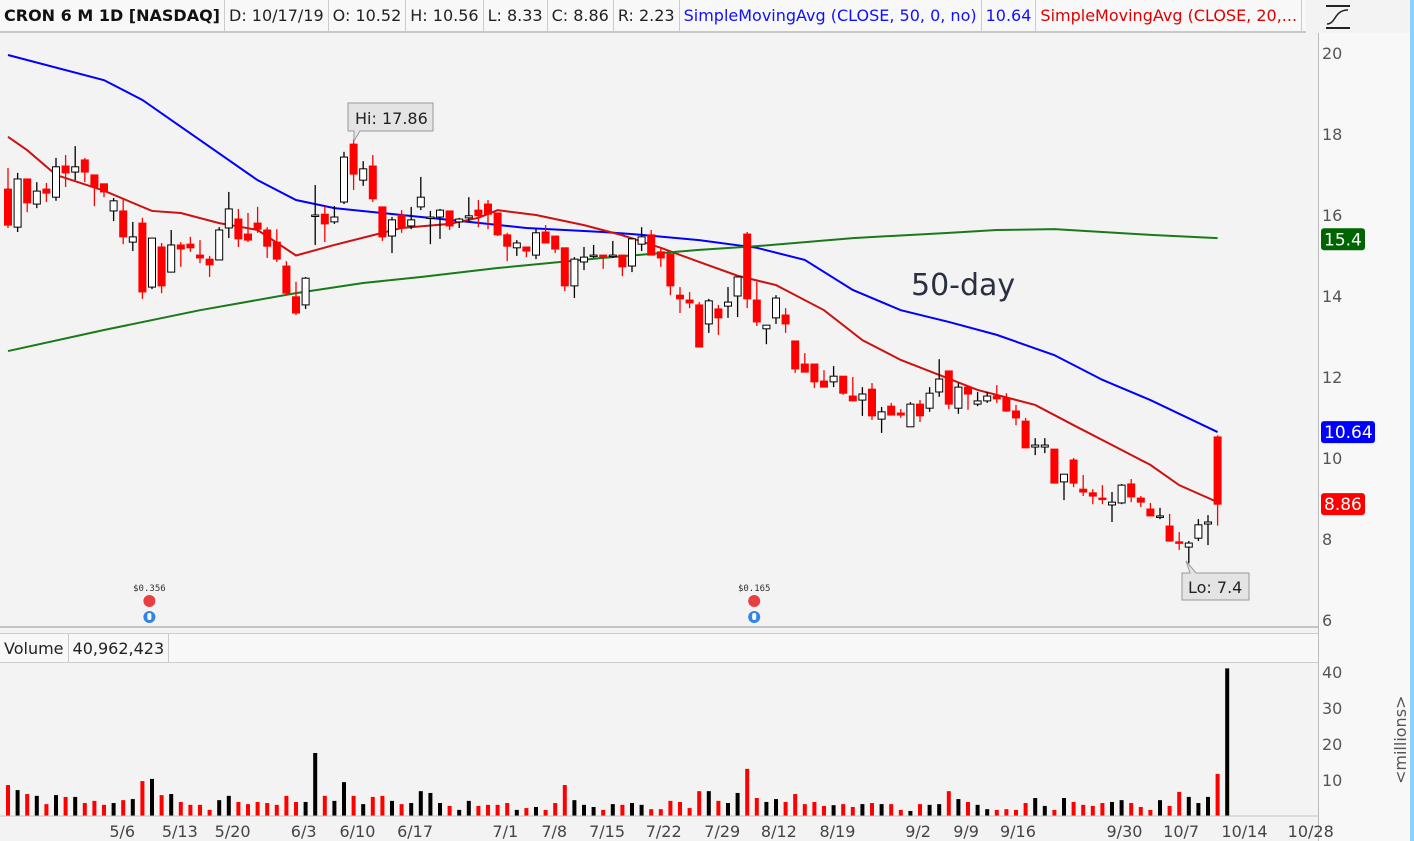 Image resolution: width=1414 pixels, height=841 pixels. What do you see at coordinates (391, 118) in the screenshot?
I see `hi-label: Hi: 17.86` at bounding box center [391, 118].